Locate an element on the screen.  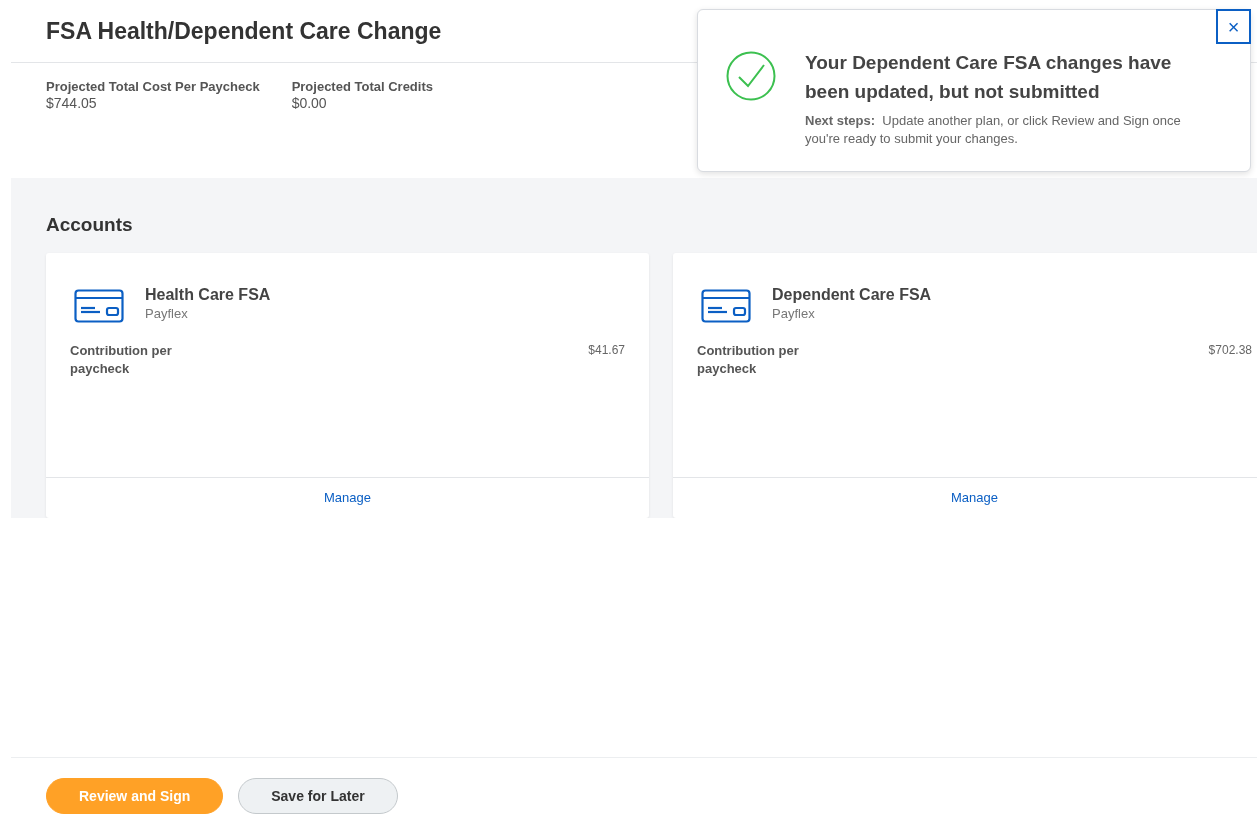
footer-button: Save for Later is located at coordinates (318, 796).